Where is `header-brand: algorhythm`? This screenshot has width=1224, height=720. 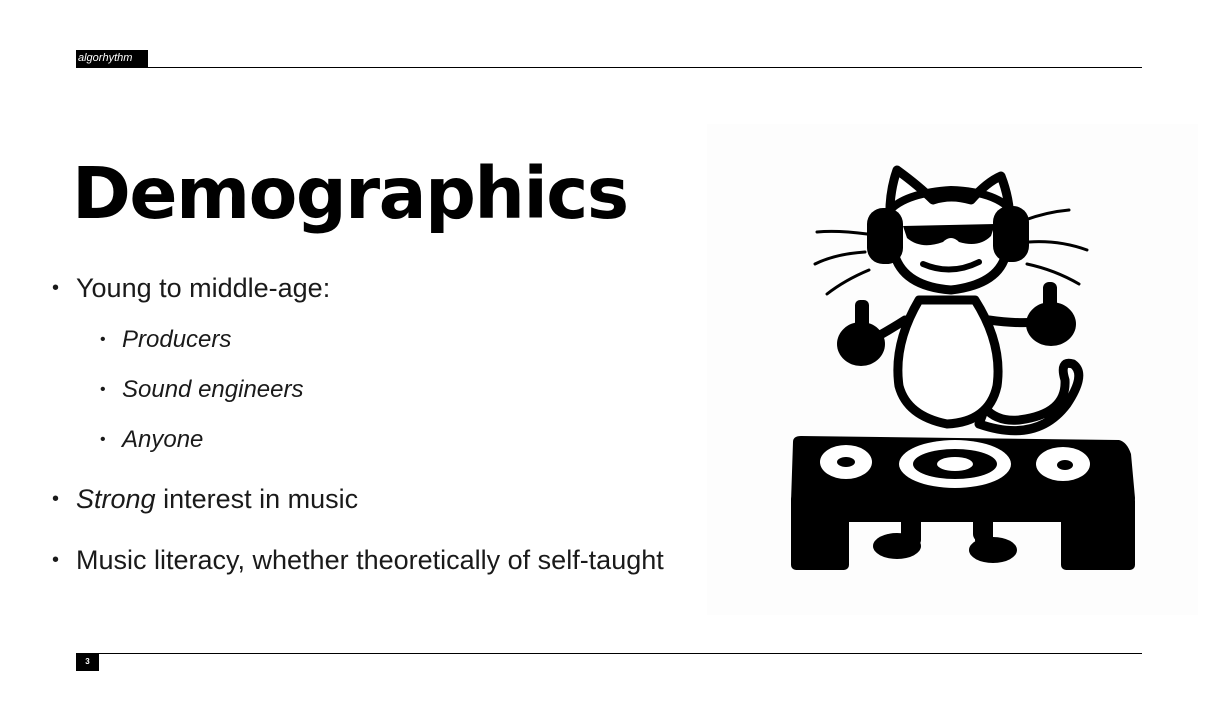 header-brand: algorhythm is located at coordinates (112, 58).